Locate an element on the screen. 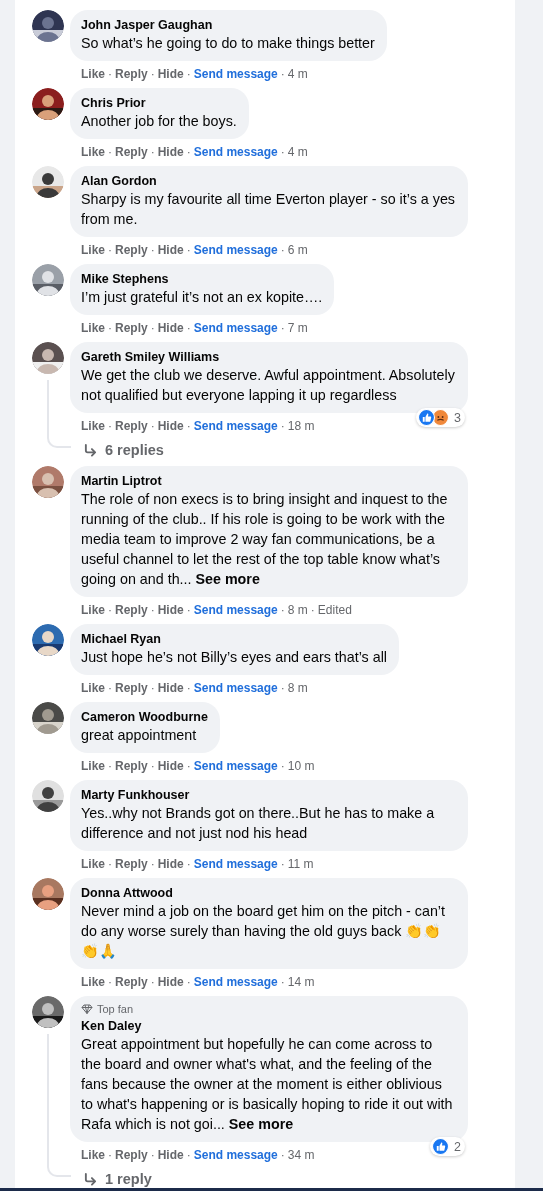  author-name: Cameron Woodburne is located at coordinates (144, 717).